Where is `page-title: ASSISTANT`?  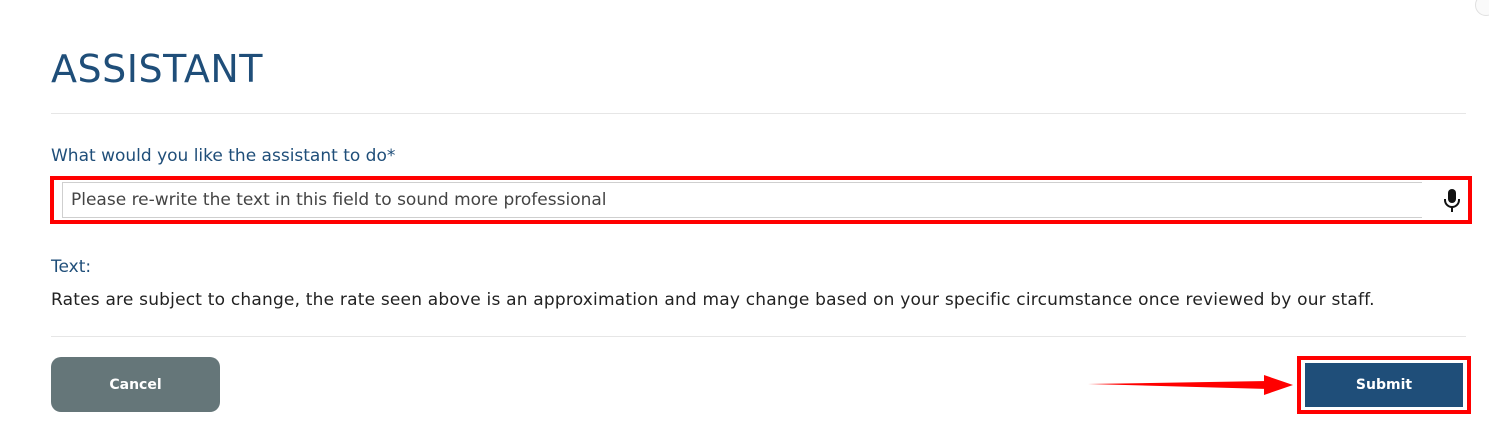
page-title: ASSISTANT is located at coordinates (157, 69).